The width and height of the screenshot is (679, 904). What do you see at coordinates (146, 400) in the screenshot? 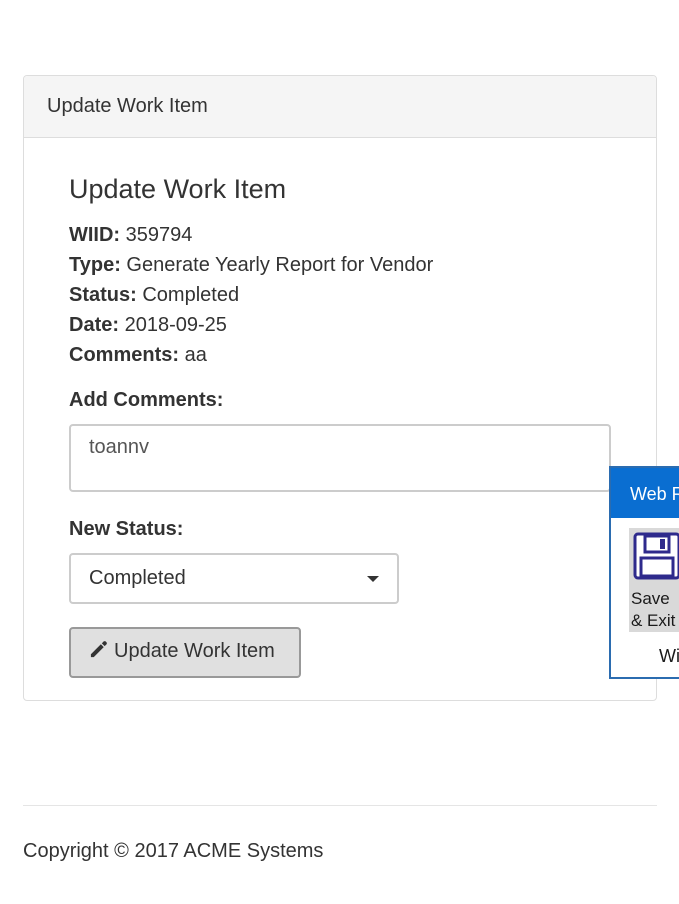
I see `add-comments-label: Add Comments:` at bounding box center [146, 400].